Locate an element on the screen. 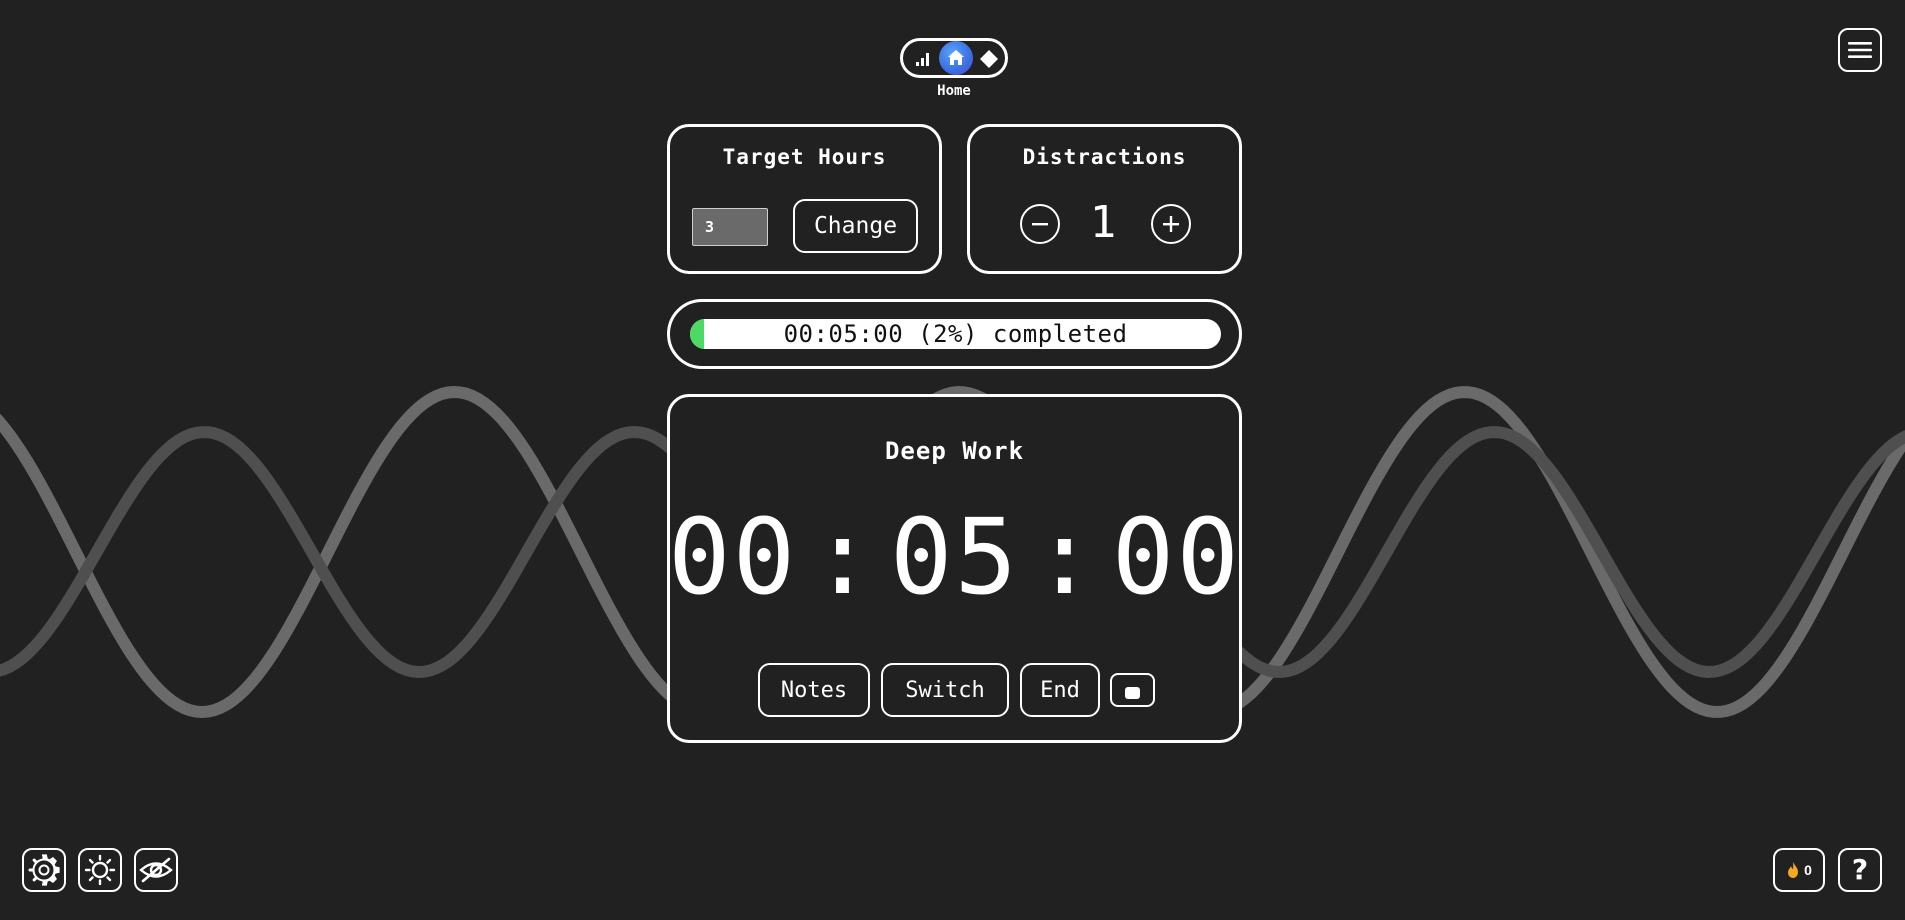  diamond-icon is located at coordinates (989, 59).